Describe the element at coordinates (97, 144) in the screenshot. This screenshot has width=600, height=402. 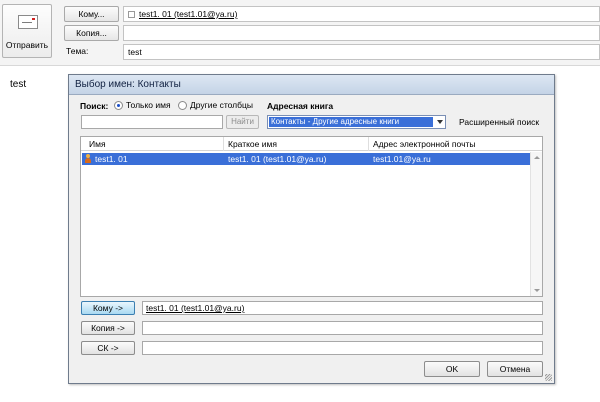
I see `column-header-name: Имя` at that location.